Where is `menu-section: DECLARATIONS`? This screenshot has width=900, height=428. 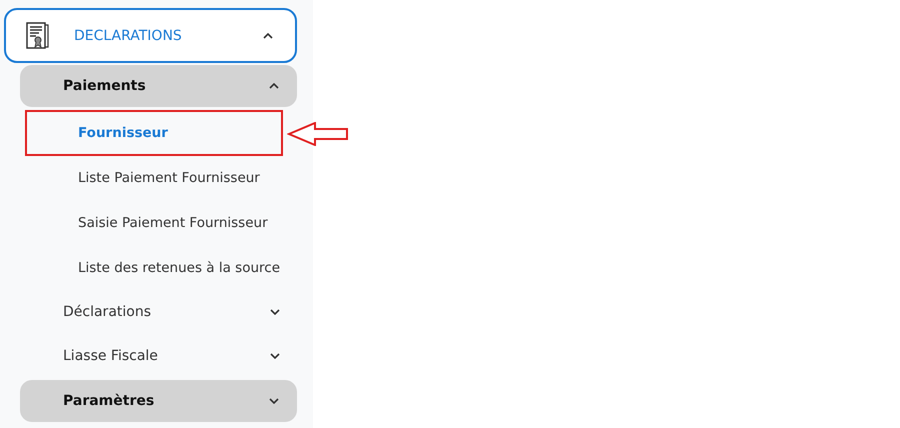
menu-section: DECLARATIONS is located at coordinates (150, 35).